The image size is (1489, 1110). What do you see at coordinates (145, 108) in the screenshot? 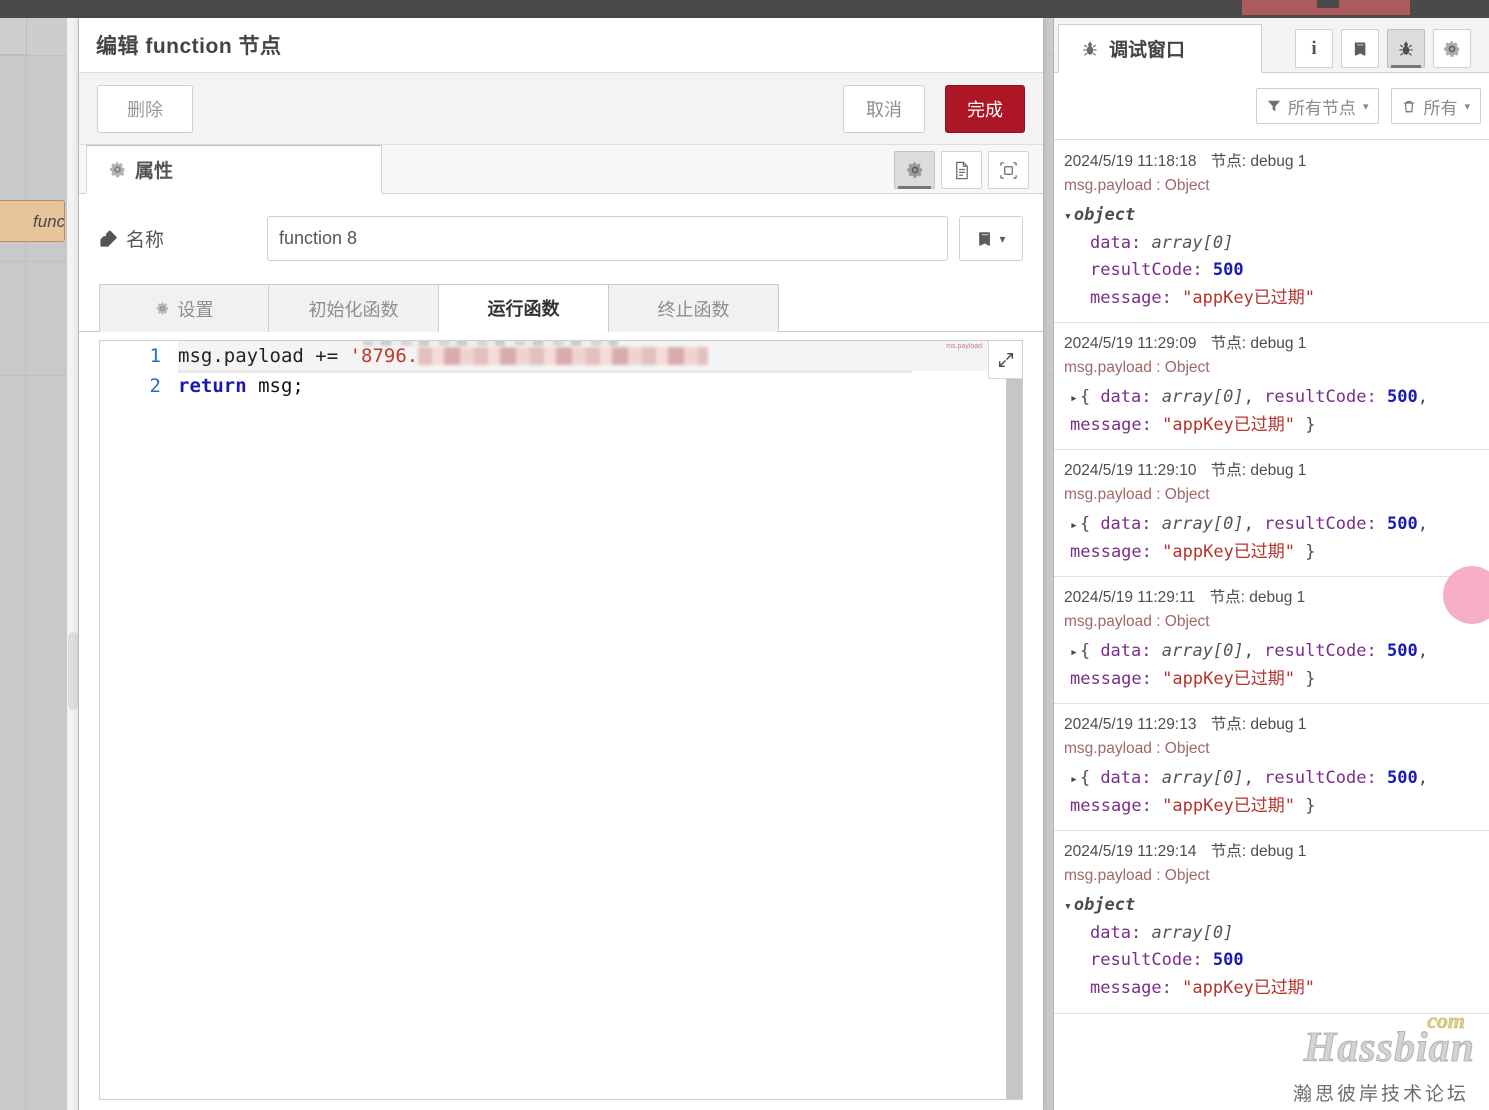
I see `delete-button: 删除` at bounding box center [145, 108].